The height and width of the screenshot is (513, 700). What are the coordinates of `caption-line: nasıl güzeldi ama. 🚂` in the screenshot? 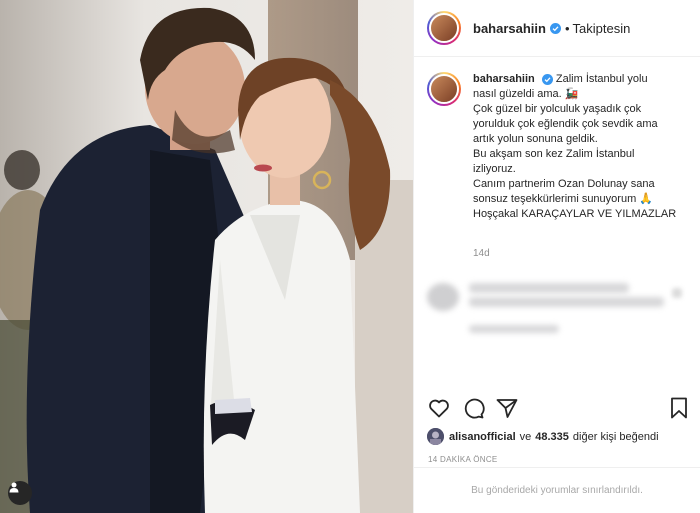 It's located at (526, 94).